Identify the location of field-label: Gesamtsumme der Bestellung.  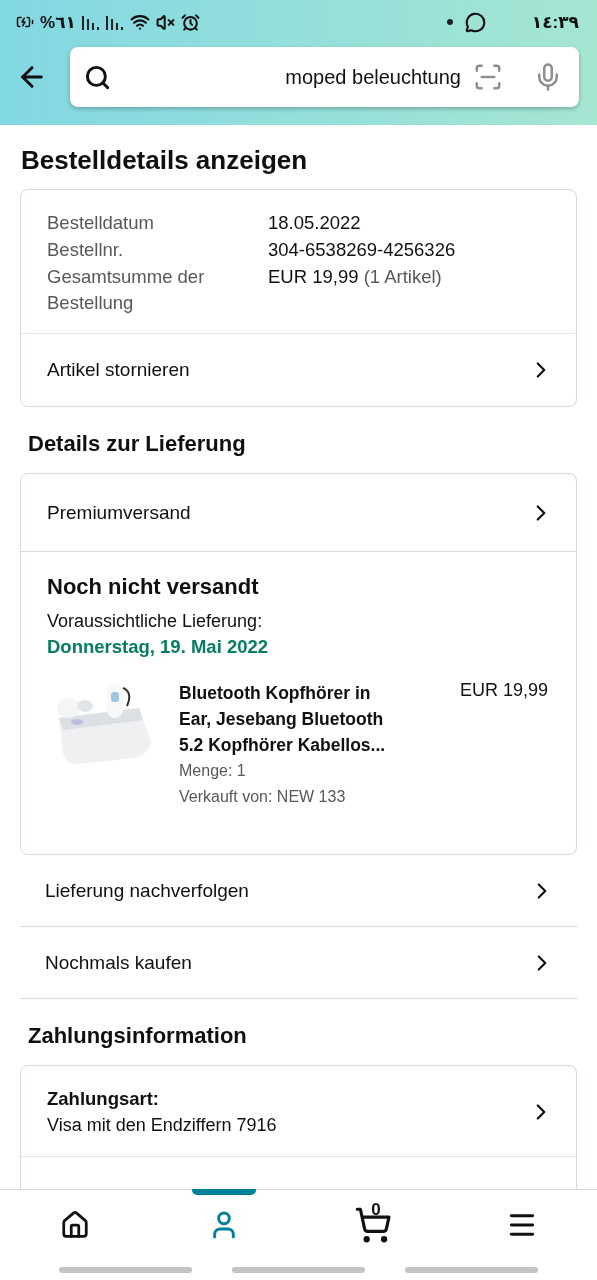
(126, 290).